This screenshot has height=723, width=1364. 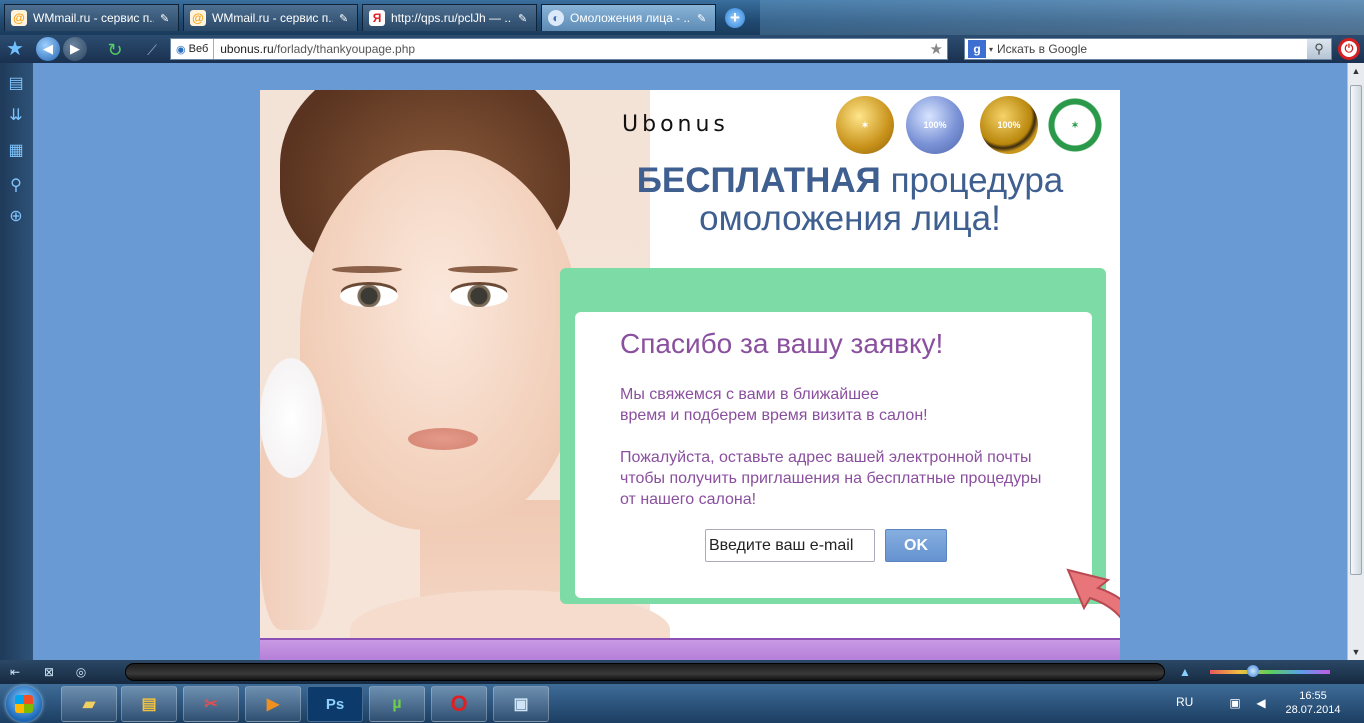 What do you see at coordinates (247, 49) in the screenshot?
I see `url-domain: ubonus.ru` at bounding box center [247, 49].